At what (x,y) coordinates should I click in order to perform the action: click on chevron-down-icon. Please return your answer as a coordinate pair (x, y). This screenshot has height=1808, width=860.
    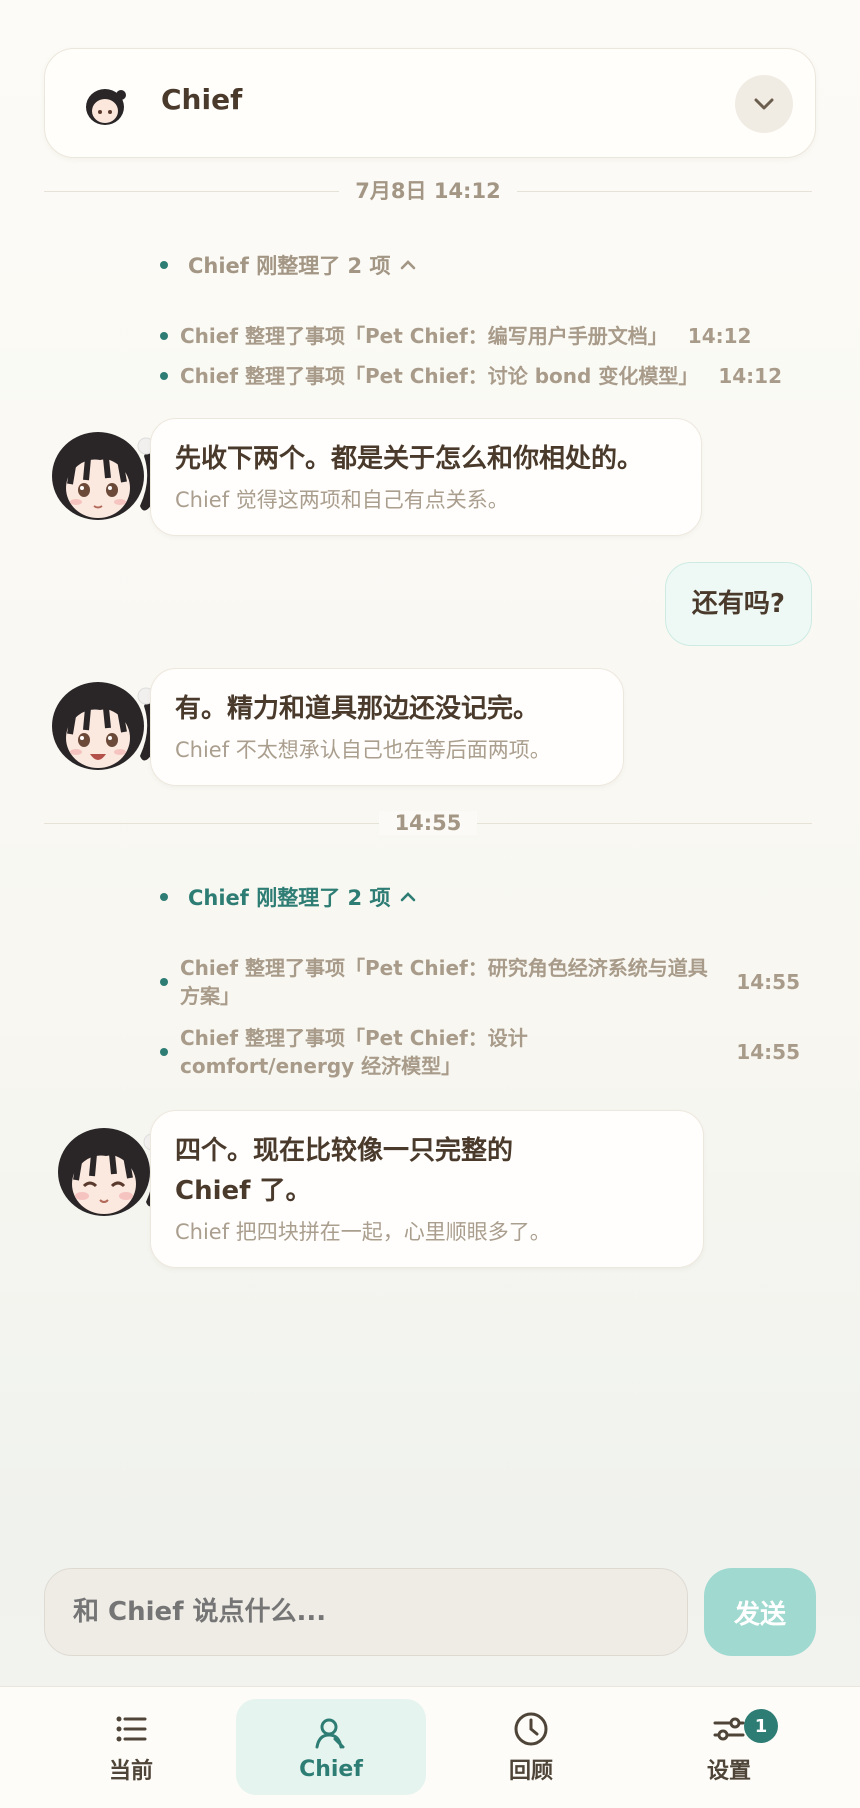
    Looking at the image, I should click on (764, 104).